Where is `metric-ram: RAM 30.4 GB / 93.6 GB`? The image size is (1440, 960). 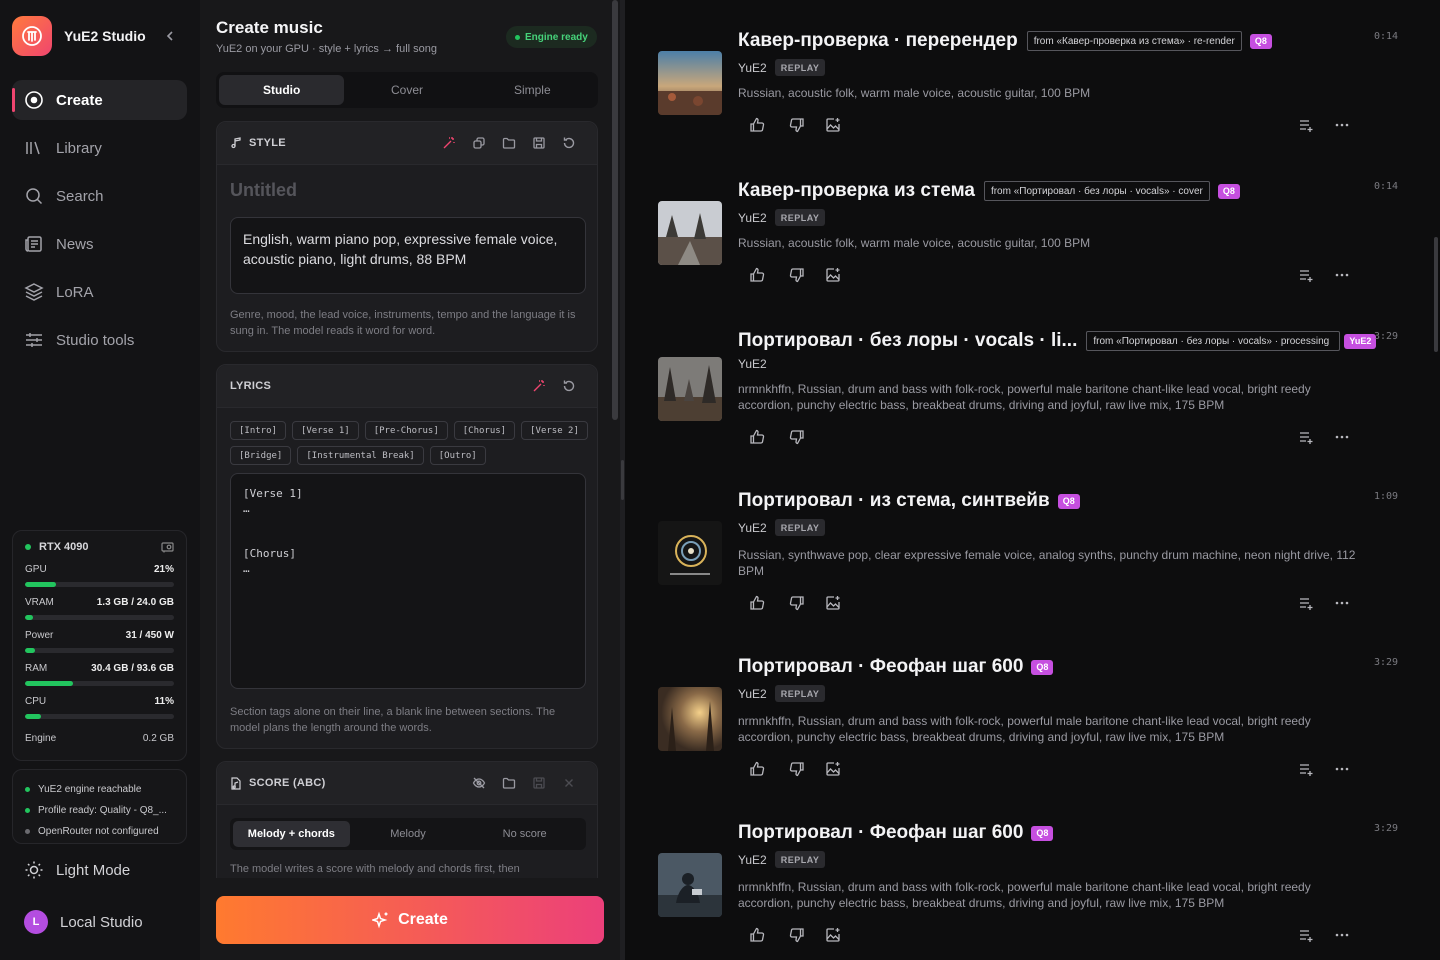
metric-ram: RAM 30.4 GB / 93.6 GB is located at coordinates (99, 674).